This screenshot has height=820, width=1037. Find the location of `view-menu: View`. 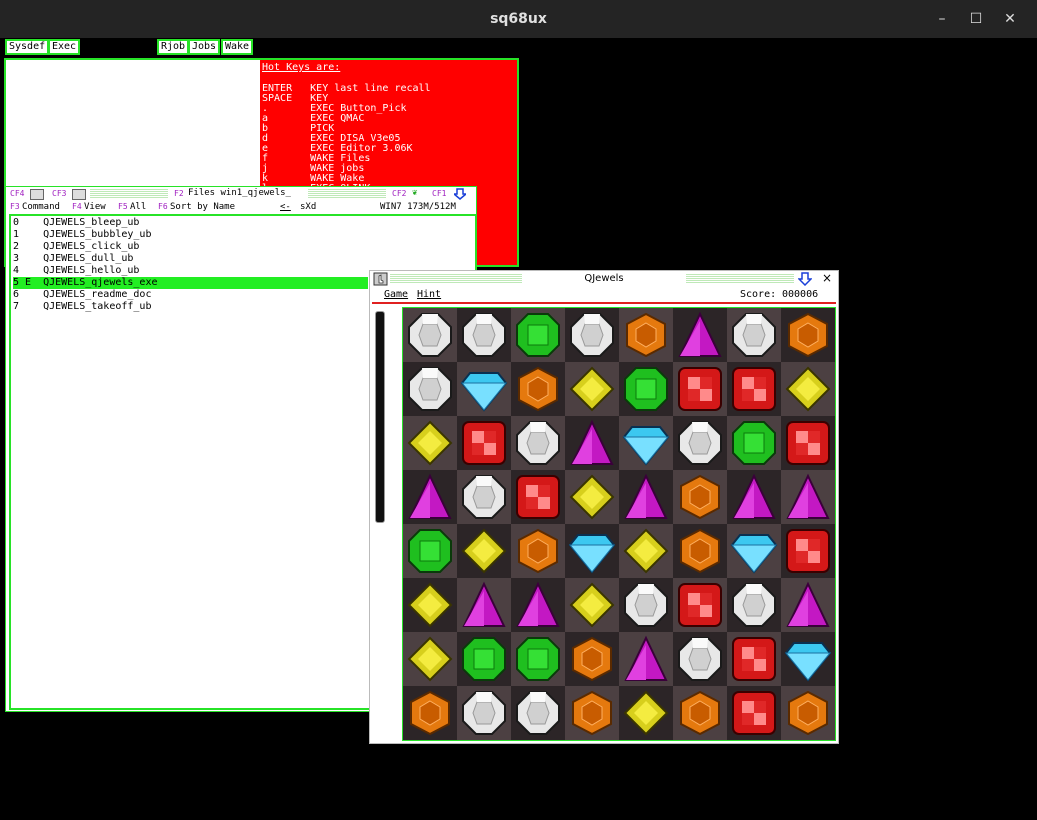

view-menu: View is located at coordinates (95, 207).